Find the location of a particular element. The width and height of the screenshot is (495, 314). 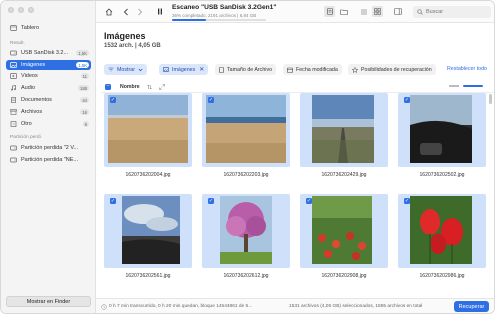

home-button is located at coordinates (108, 11).